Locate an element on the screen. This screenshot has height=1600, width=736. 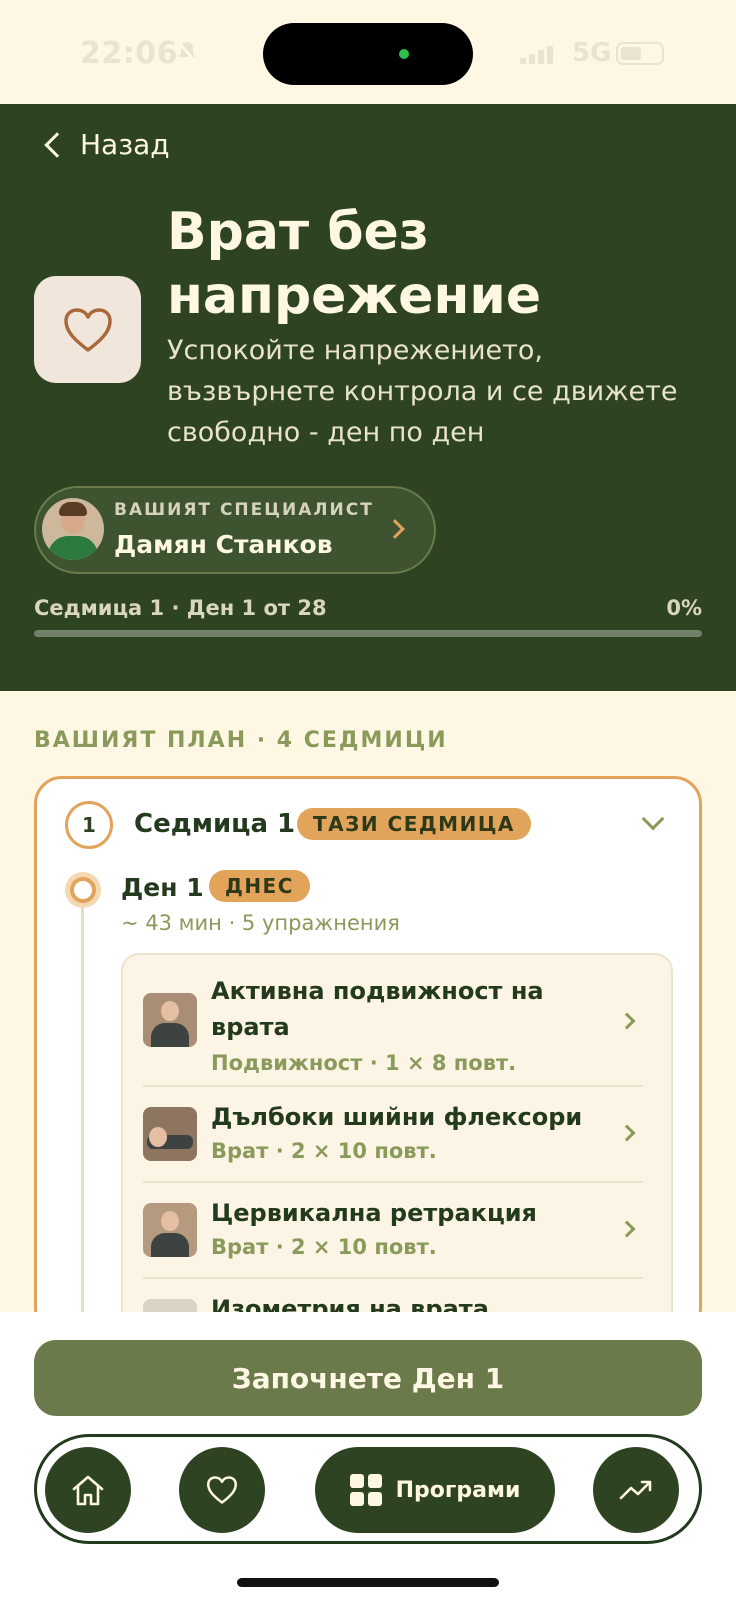
trending-up-icon is located at coordinates (635, 1490).